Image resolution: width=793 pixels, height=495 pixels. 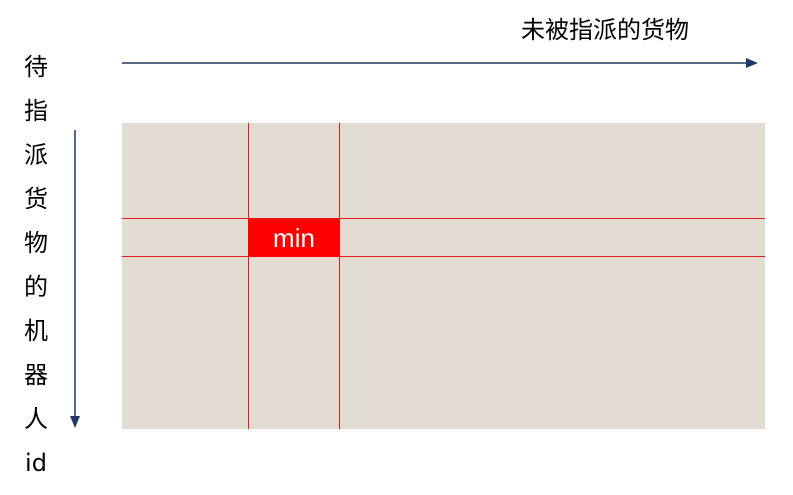 What do you see at coordinates (75, 279) in the screenshot?
I see `left-axis-arrow` at bounding box center [75, 279].